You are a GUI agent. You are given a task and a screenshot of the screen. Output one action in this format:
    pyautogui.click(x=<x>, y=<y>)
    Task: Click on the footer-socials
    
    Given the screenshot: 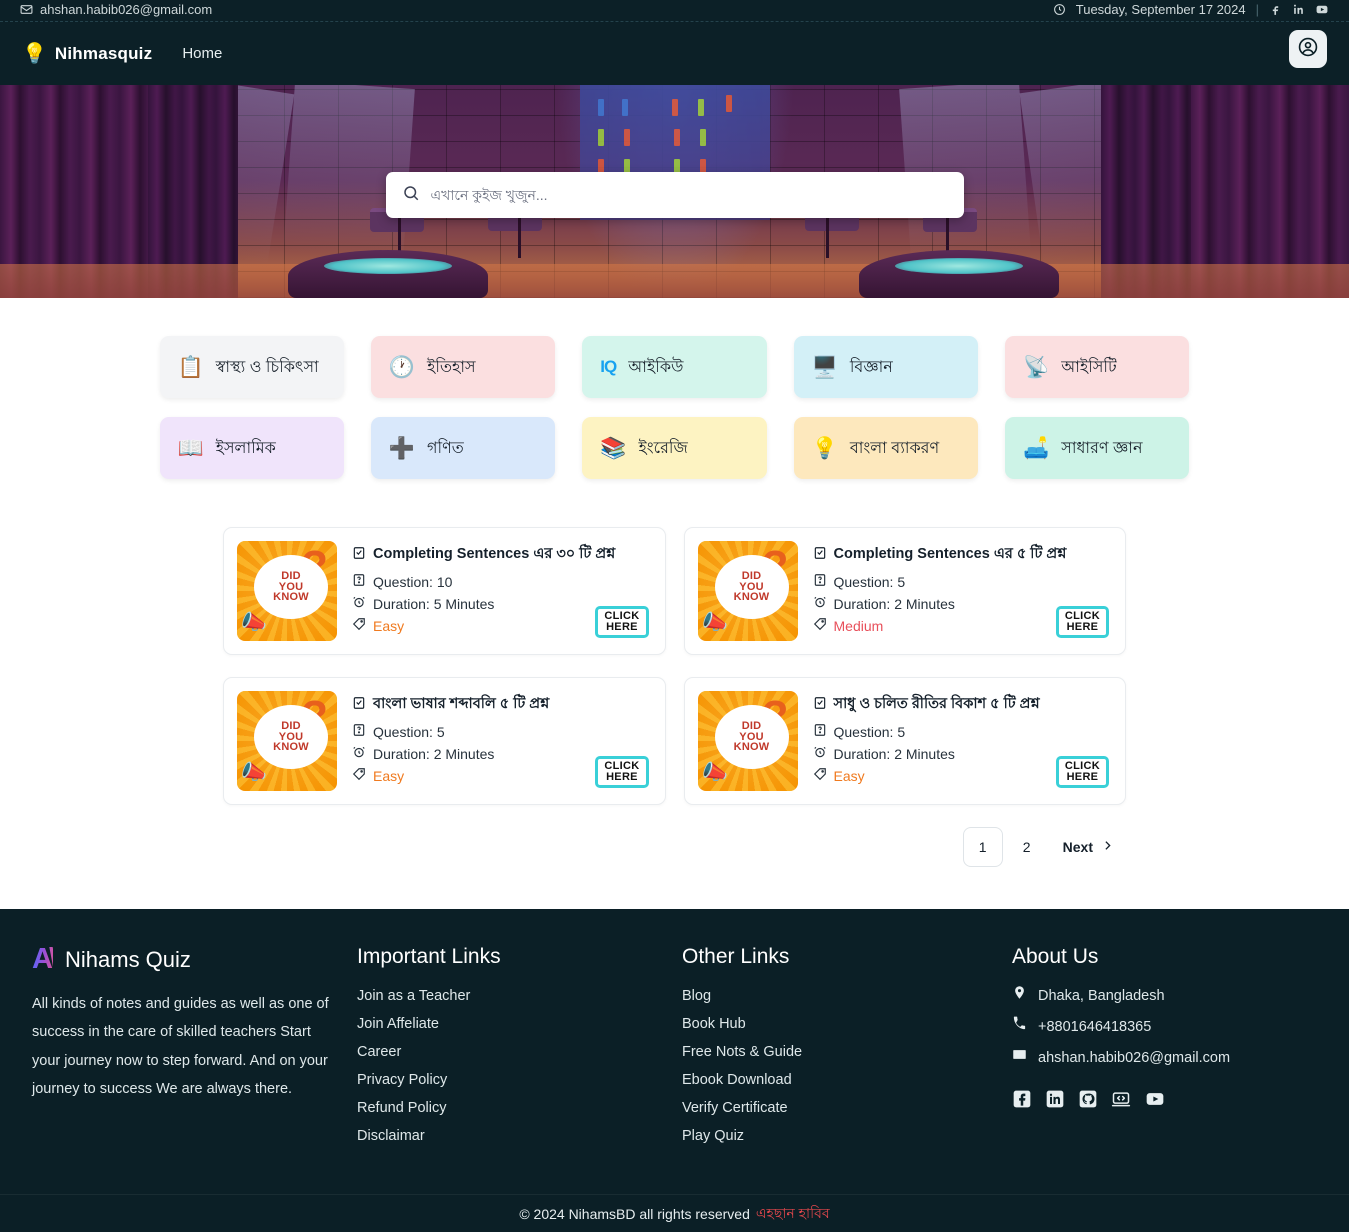 What is the action you would take?
    pyautogui.click(x=1164, y=1101)
    